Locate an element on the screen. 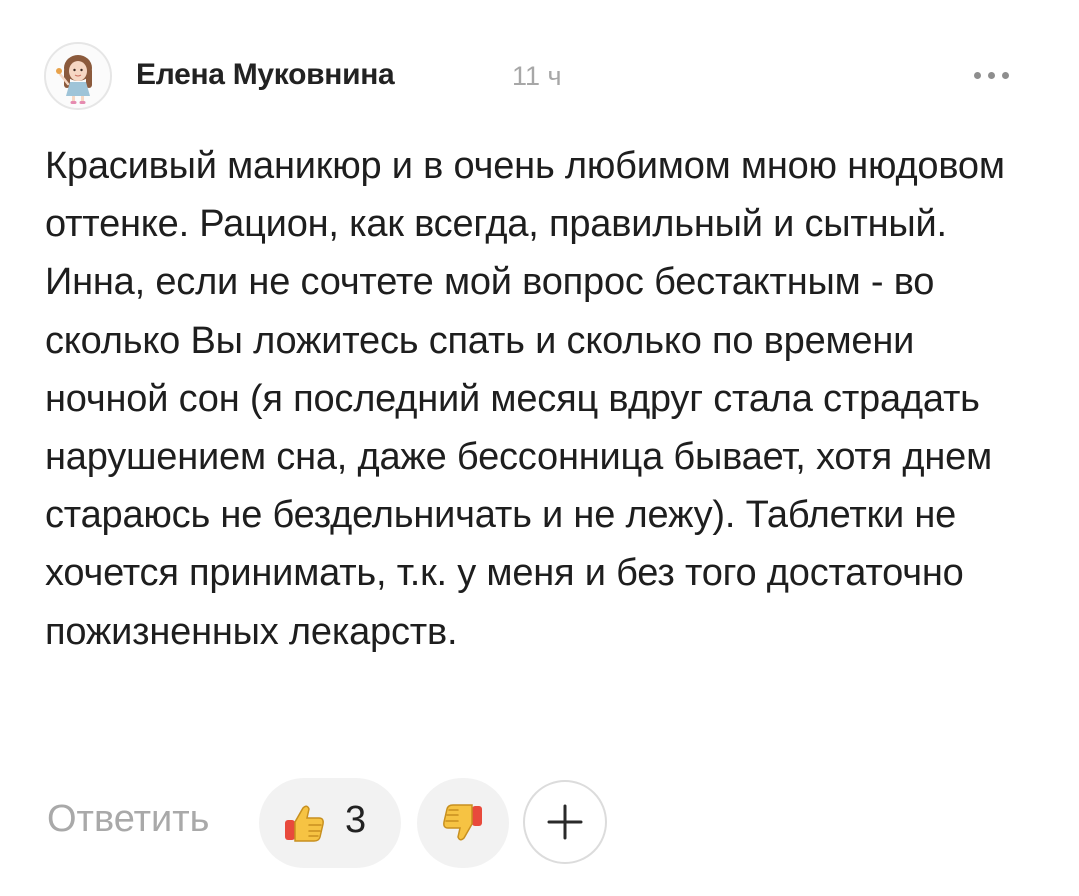 This screenshot has height=896, width=1079. plus-icon is located at coordinates (565, 822).